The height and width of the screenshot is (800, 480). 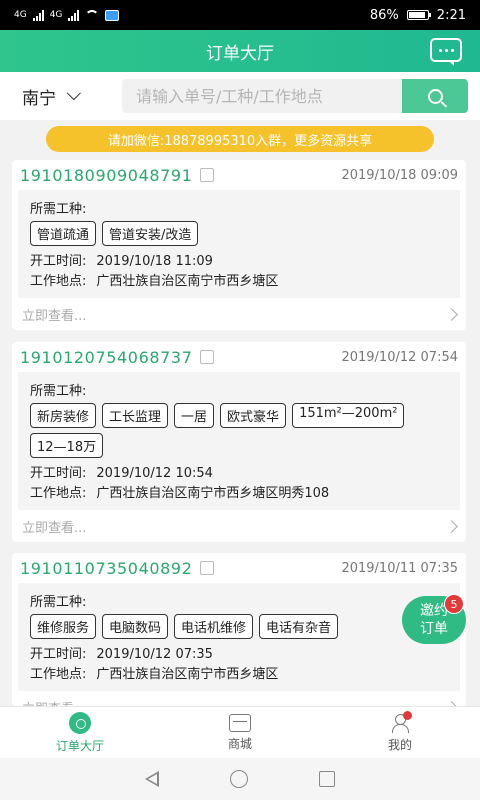 What do you see at coordinates (213, 493) in the screenshot?
I see `location-value: 广西壮族自治区南宁市西乡塘区明秀108` at bounding box center [213, 493].